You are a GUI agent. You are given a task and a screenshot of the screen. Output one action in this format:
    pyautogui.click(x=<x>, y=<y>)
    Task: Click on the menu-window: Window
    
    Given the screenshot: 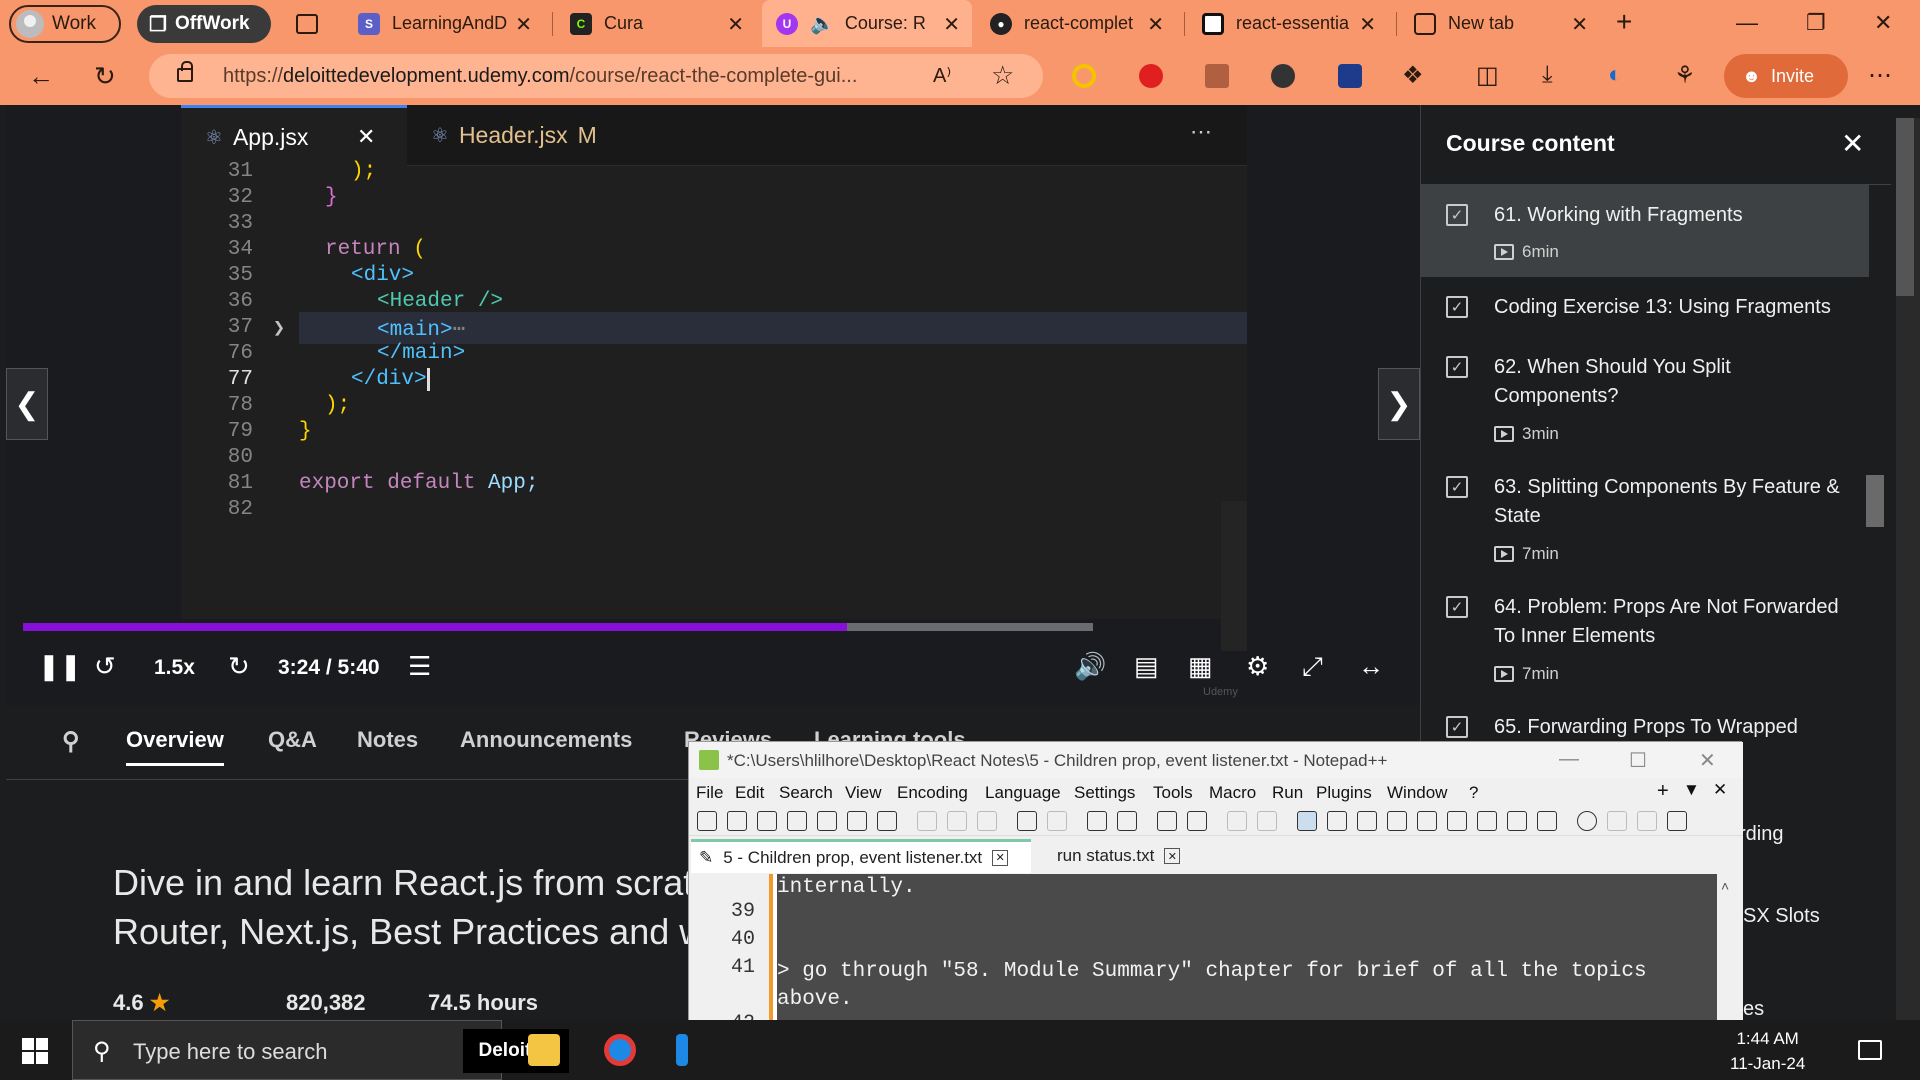 What is the action you would take?
    pyautogui.click(x=1417, y=793)
    